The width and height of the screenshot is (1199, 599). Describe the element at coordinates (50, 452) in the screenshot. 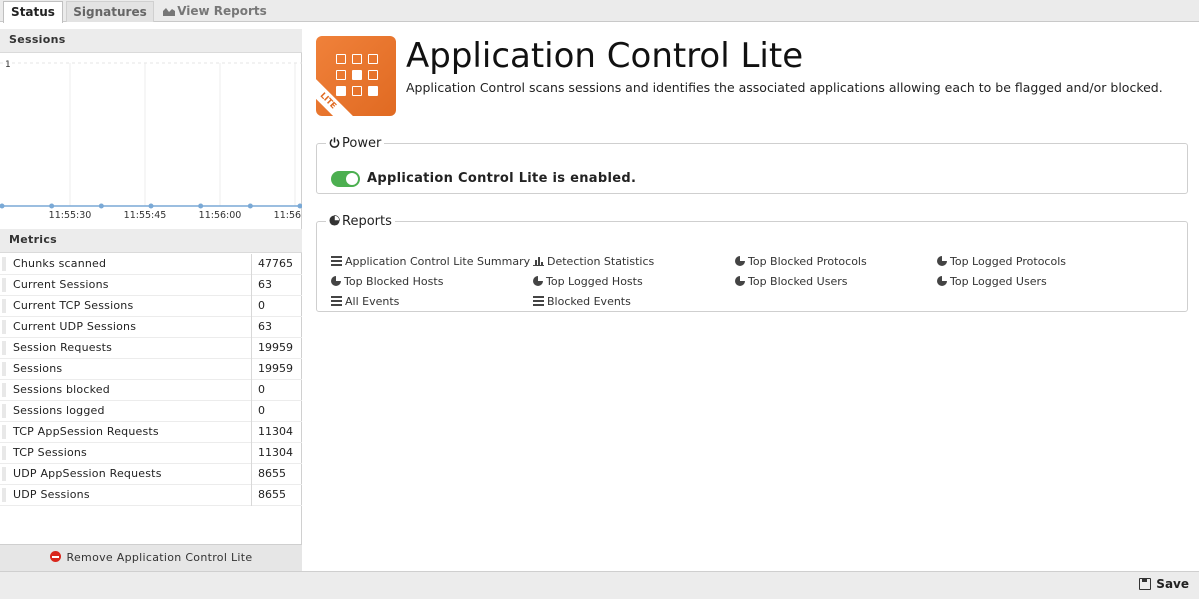

I see `metric-name: TCP Sessions` at that location.